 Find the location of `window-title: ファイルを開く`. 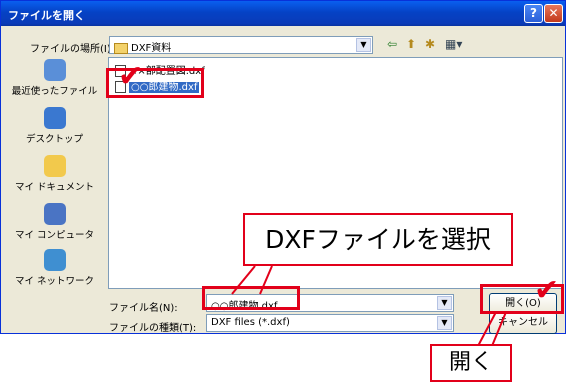

window-title: ファイルを開く is located at coordinates (46, 15).